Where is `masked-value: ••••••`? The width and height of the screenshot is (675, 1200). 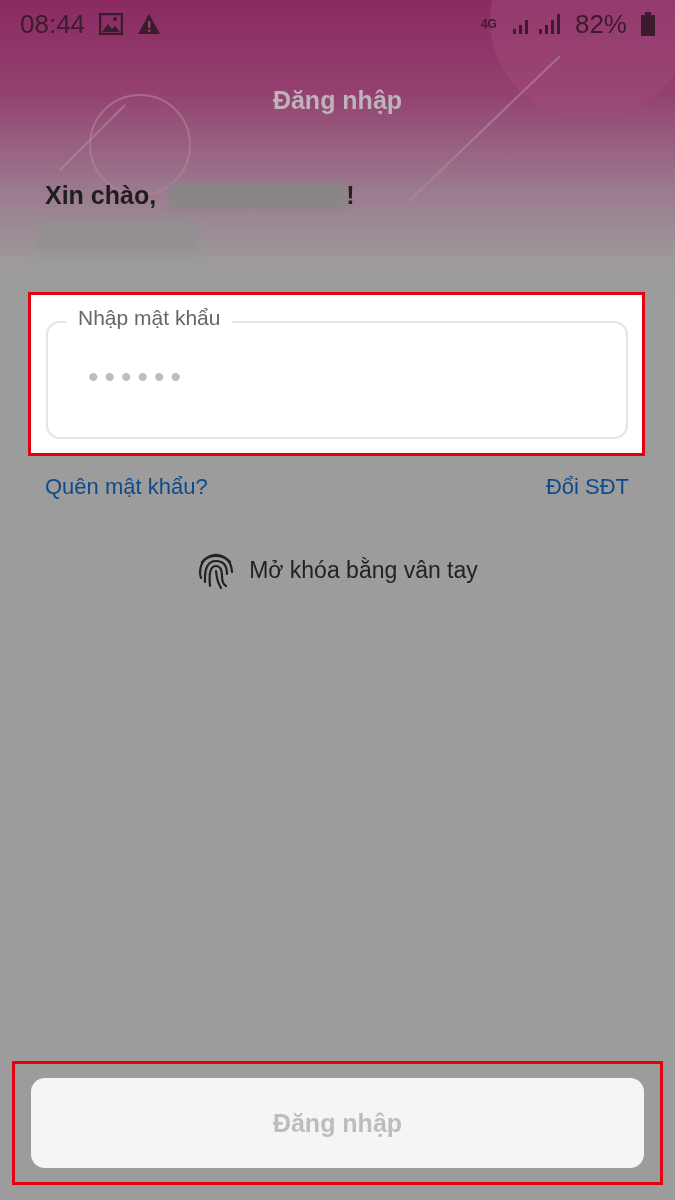 masked-value: •••••• is located at coordinates (138, 377).